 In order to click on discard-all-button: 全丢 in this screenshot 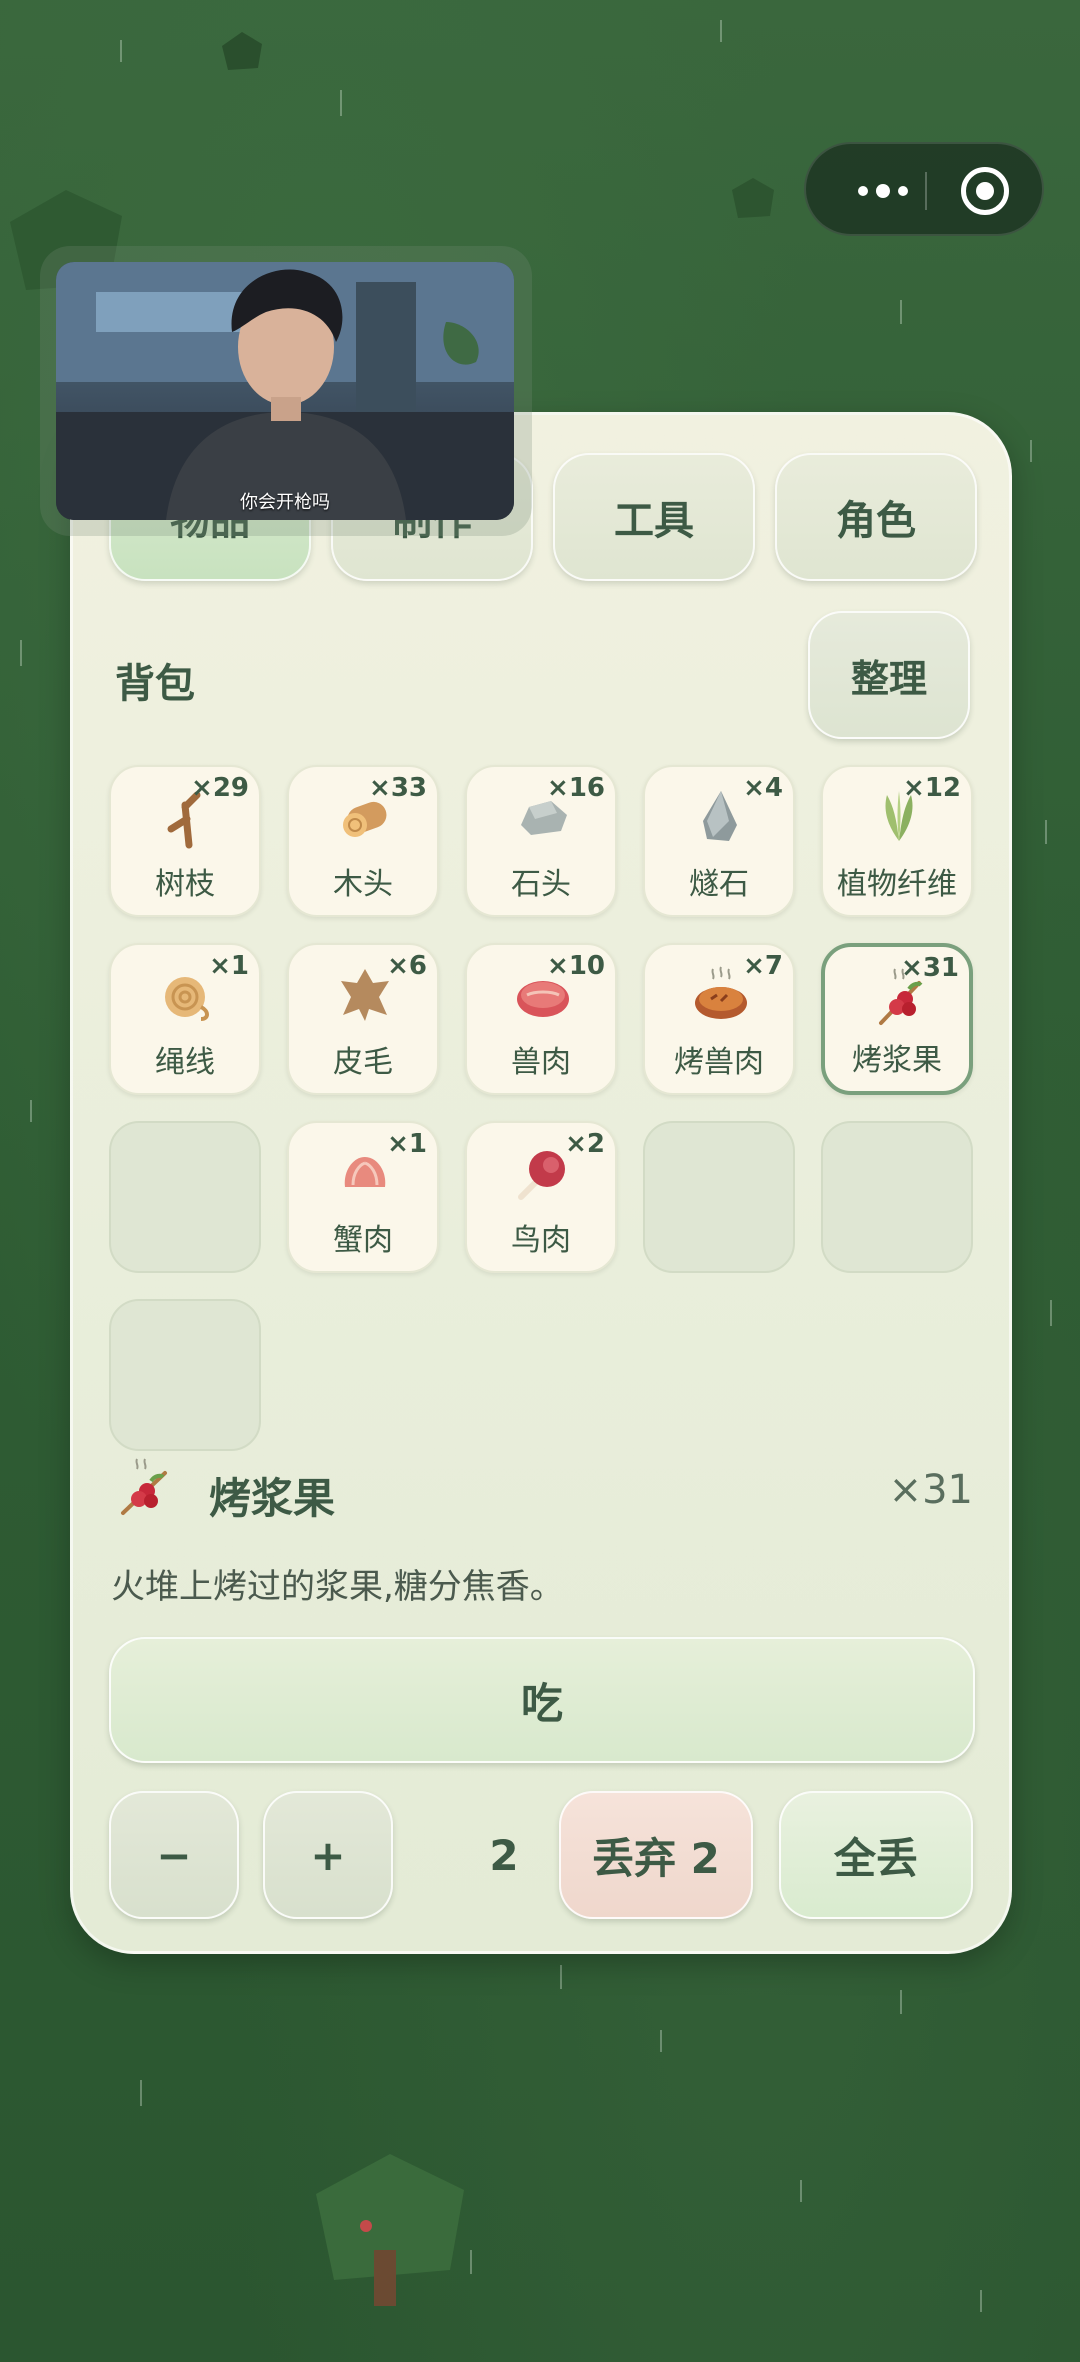, I will do `click(876, 1855)`.